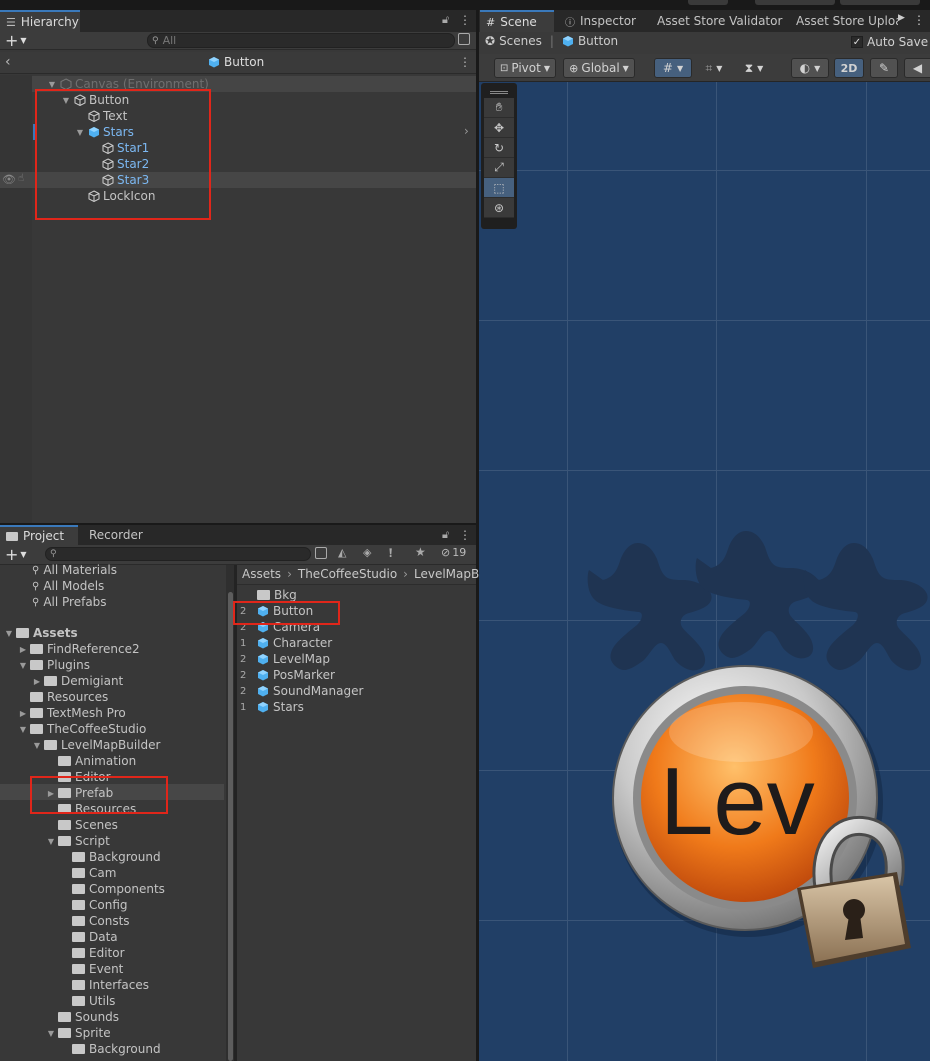 This screenshot has width=930, height=1061. I want to click on grid-snapping-toggle: # ▼, so click(673, 68).